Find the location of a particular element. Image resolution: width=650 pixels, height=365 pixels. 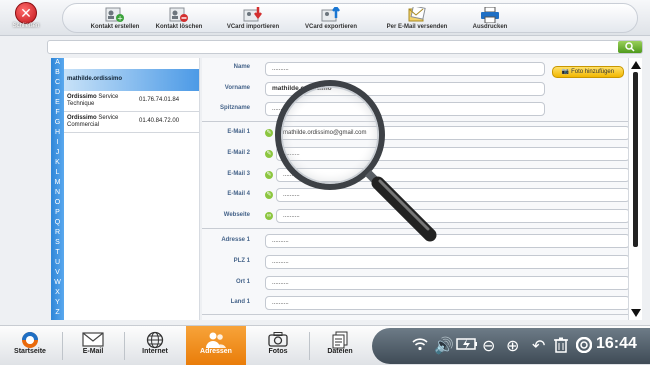

alphabet-letter-m: M is located at coordinates (57, 183).